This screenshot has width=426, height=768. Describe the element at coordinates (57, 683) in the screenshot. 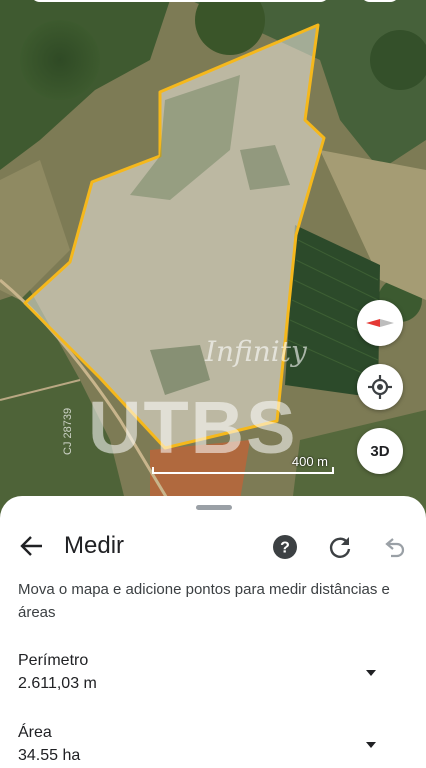

I see `perimeter-value: 2.611,03 m` at that location.